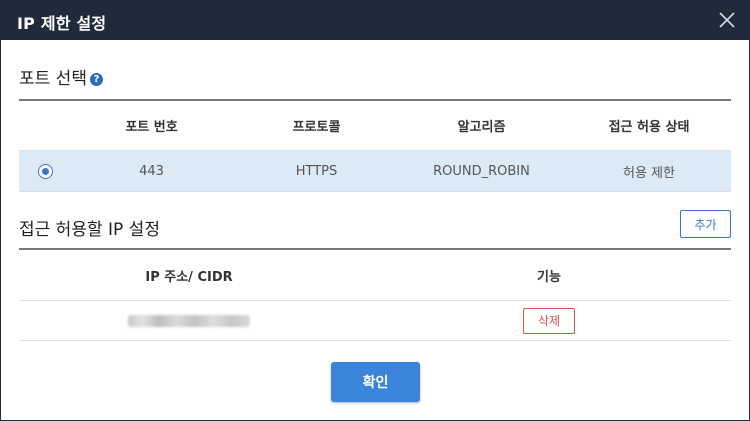  Describe the element at coordinates (151, 171) in the screenshot. I see `cell-port: 443` at that location.